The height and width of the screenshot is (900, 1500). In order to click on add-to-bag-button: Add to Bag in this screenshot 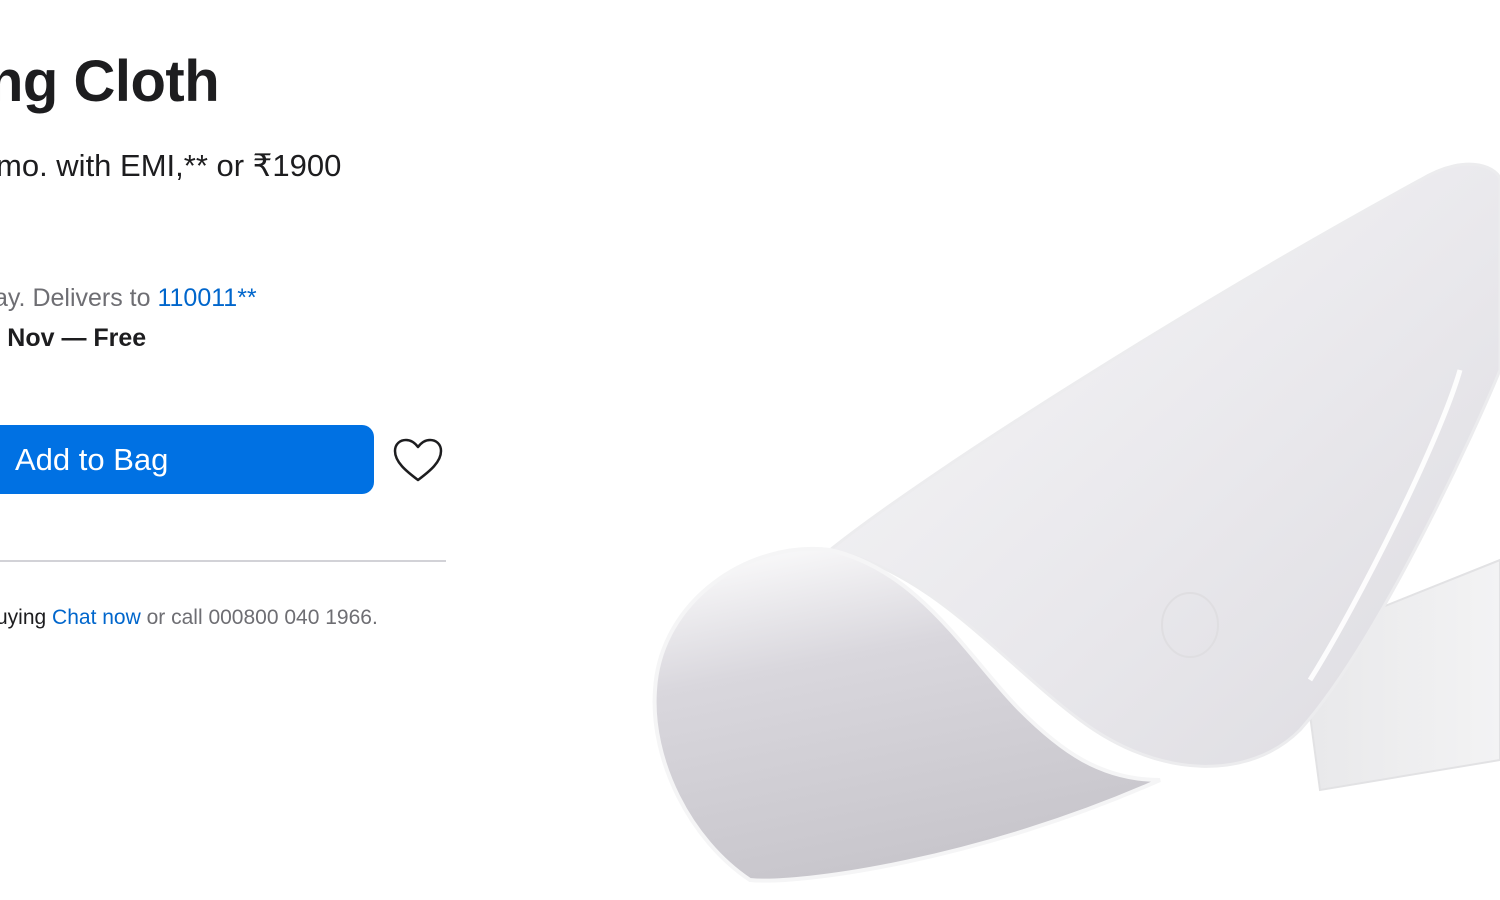, I will do `click(187, 459)`.